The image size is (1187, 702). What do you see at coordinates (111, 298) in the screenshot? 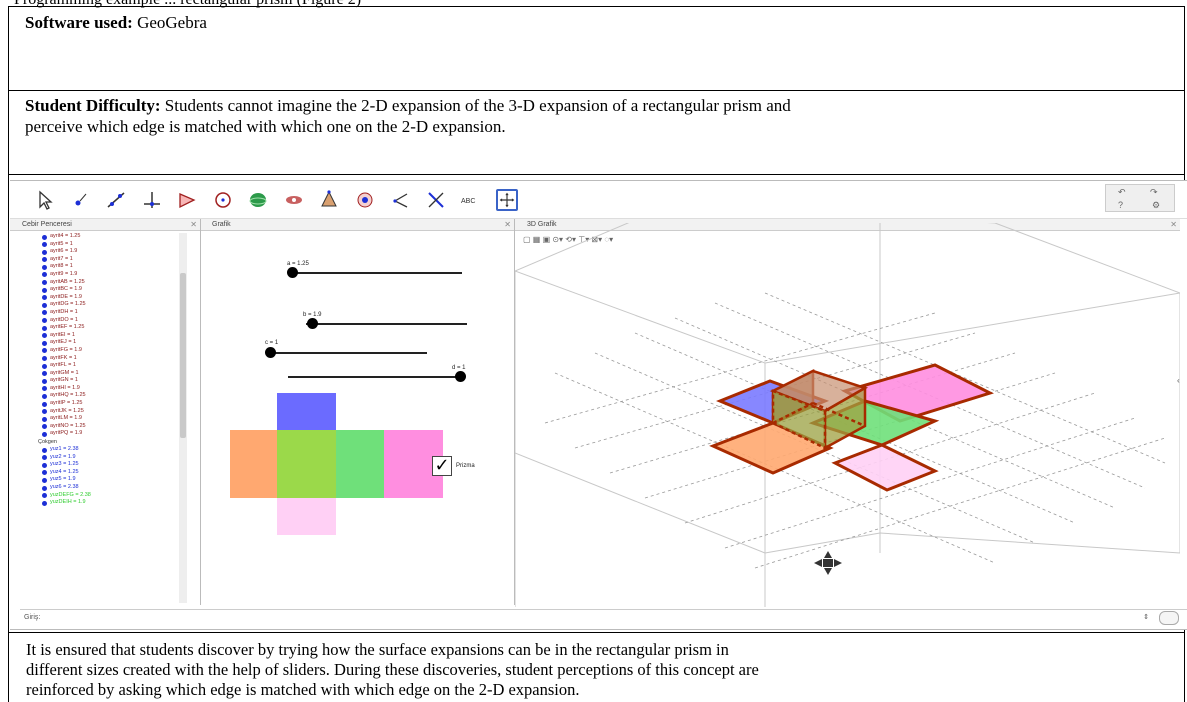
I see `algebra-item: ayritDE = 1.9` at bounding box center [111, 298].